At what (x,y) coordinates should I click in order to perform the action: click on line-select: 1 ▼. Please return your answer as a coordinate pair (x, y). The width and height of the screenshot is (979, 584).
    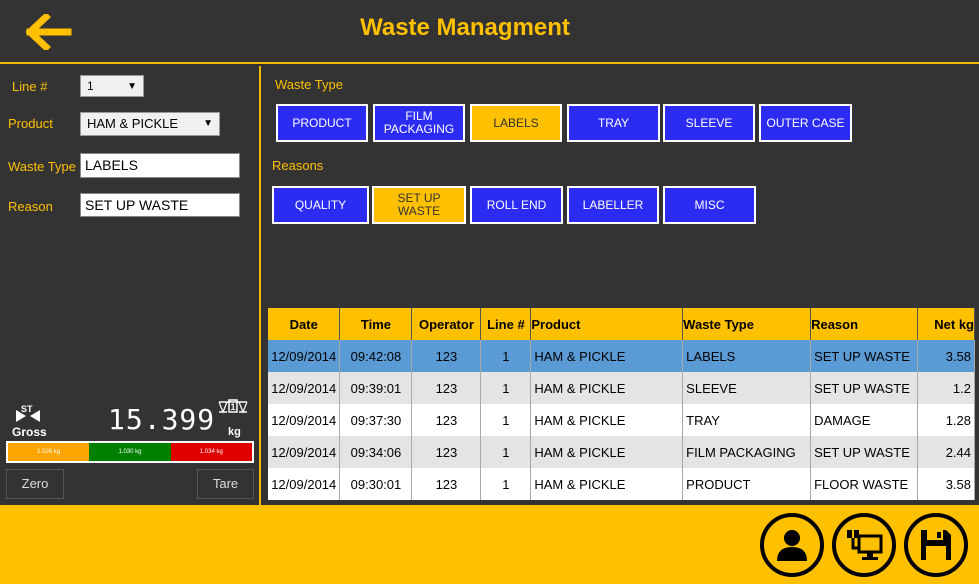
    Looking at the image, I should click on (112, 86).